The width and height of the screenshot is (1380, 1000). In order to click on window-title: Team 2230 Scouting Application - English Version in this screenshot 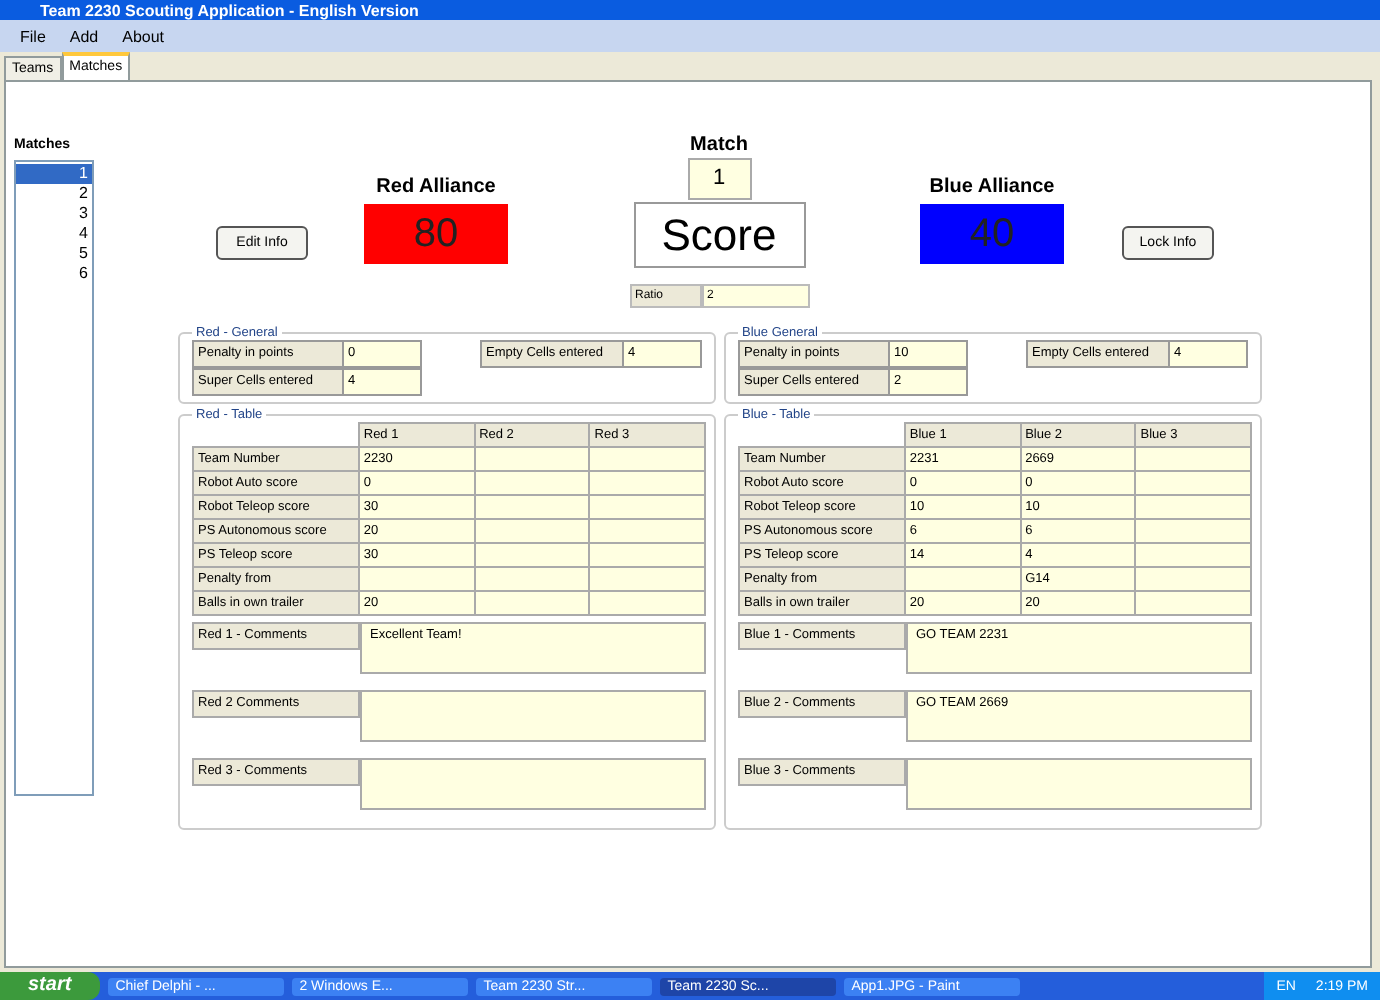, I will do `click(229, 10)`.